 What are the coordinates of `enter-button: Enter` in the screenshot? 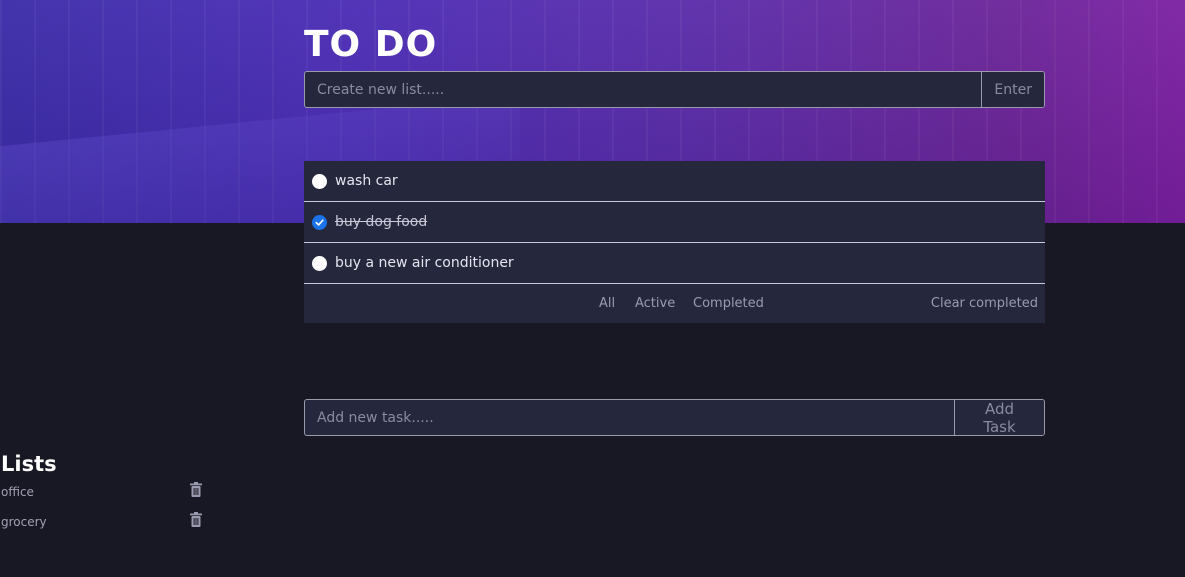 It's located at (1012, 89).